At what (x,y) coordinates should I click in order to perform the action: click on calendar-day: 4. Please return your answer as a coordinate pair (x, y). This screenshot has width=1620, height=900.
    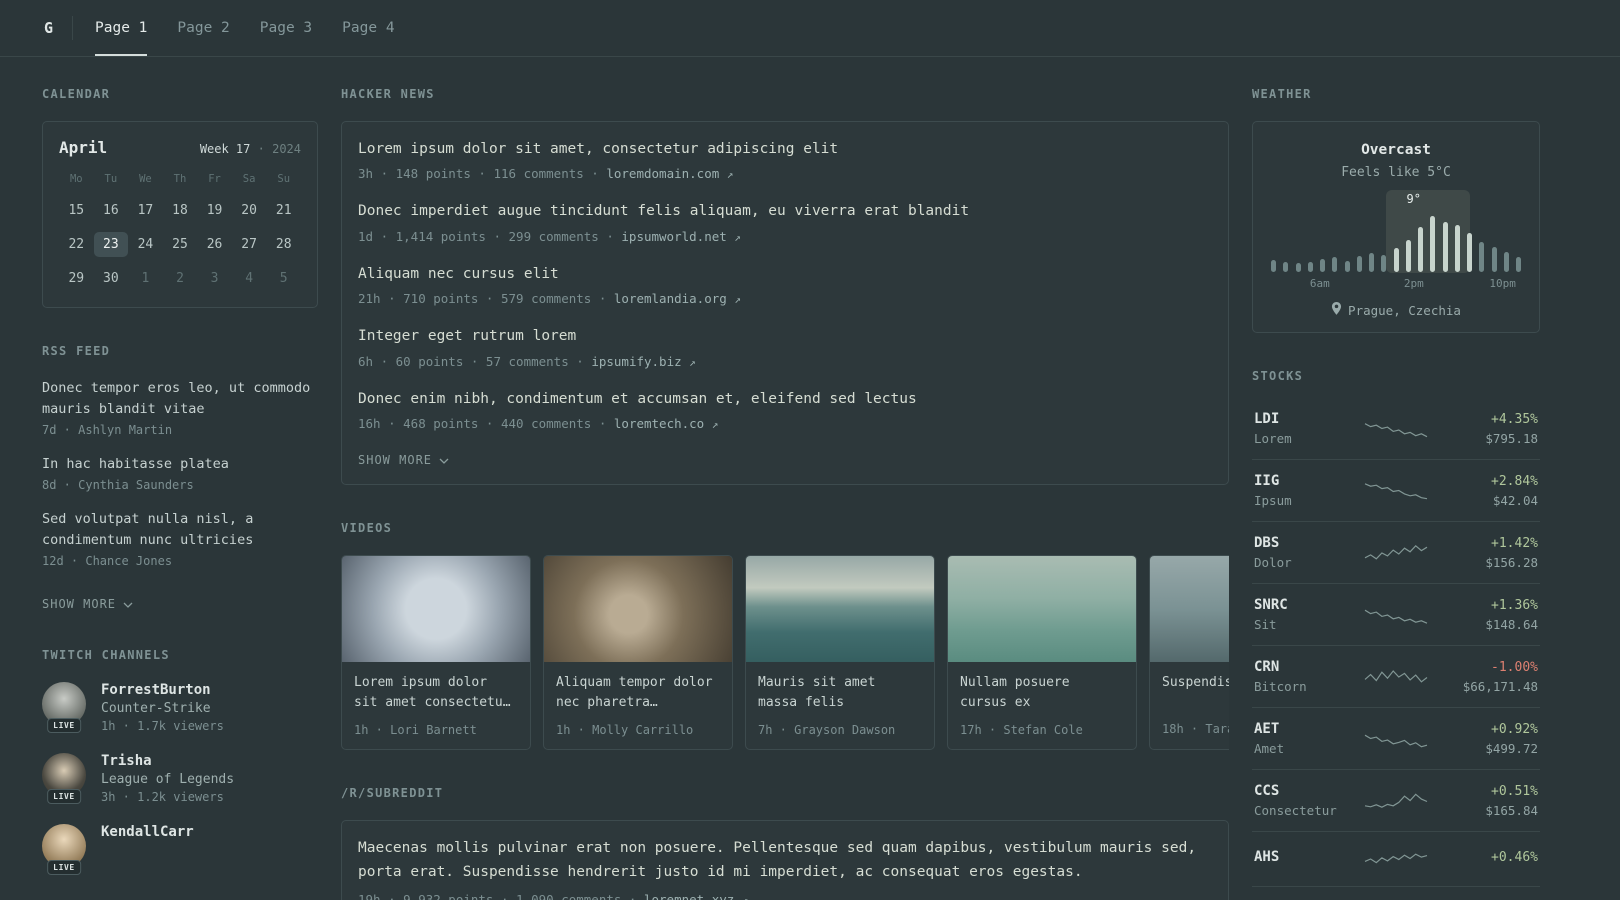
    Looking at the image, I should click on (249, 278).